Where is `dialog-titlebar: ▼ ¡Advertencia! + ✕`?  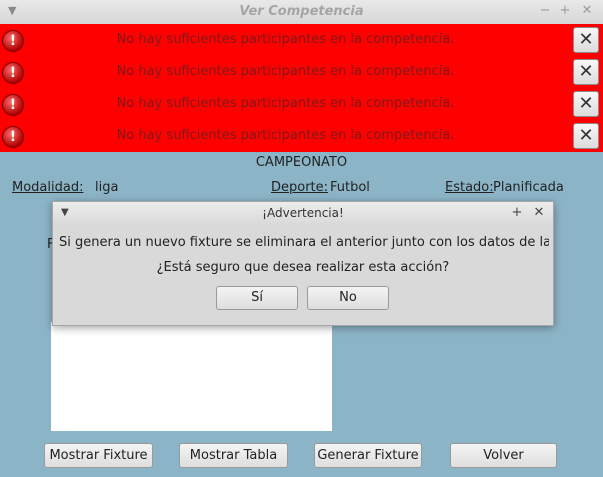 dialog-titlebar: ▼ ¡Advertencia! + ✕ is located at coordinates (303, 213).